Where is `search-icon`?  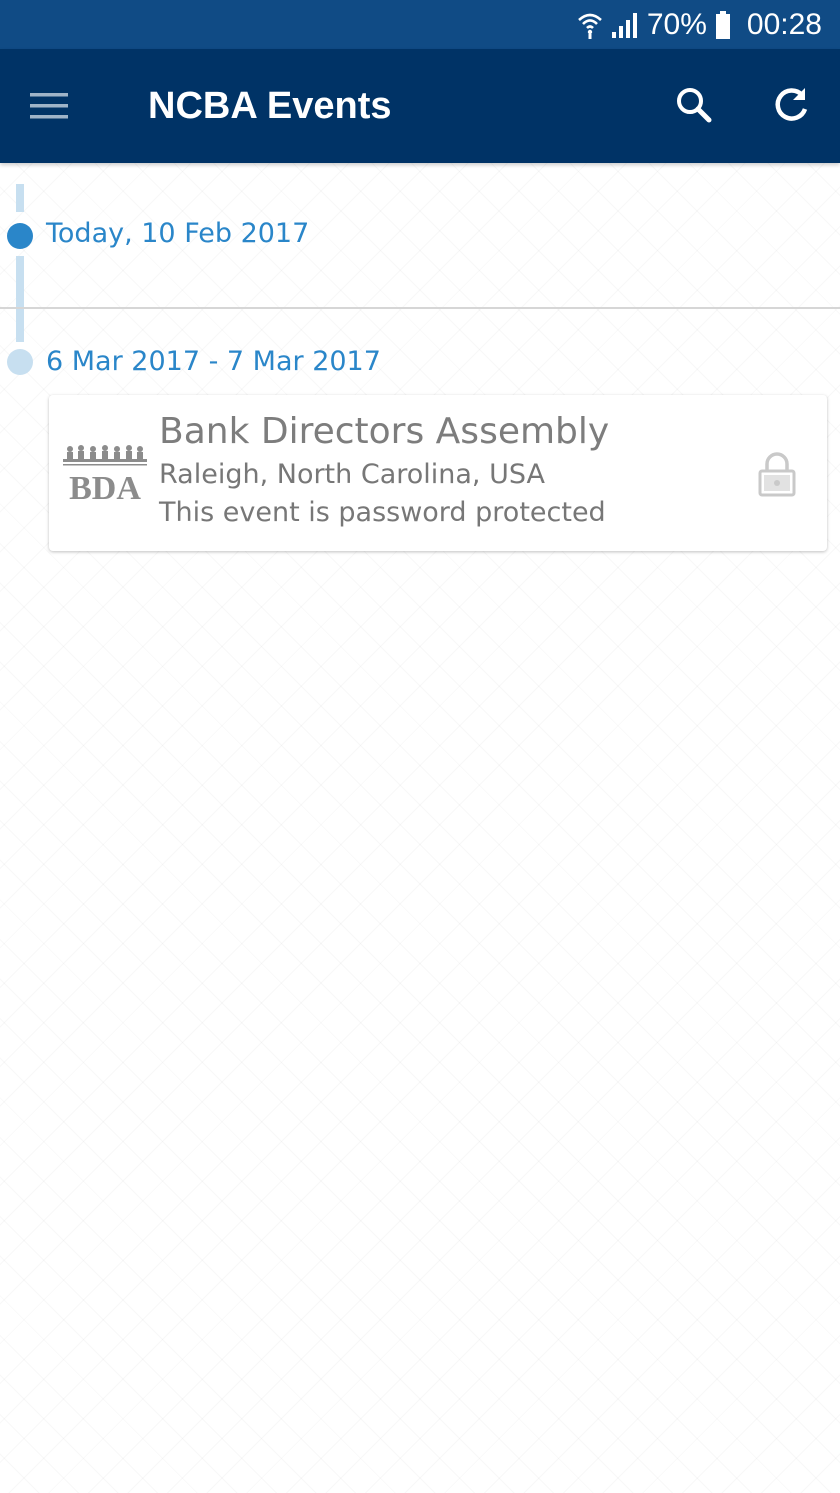 search-icon is located at coordinates (694, 105).